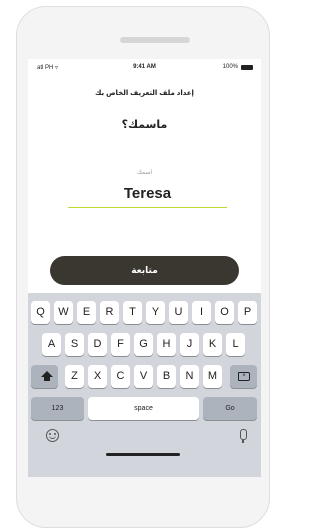 The image size is (320, 532). Describe the element at coordinates (74, 344) in the screenshot. I see `key-s: S` at that location.